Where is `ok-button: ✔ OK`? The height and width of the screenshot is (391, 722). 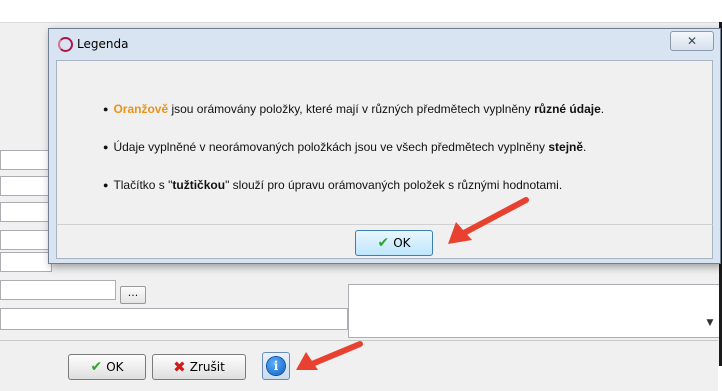
ok-button: ✔ OK is located at coordinates (107, 367).